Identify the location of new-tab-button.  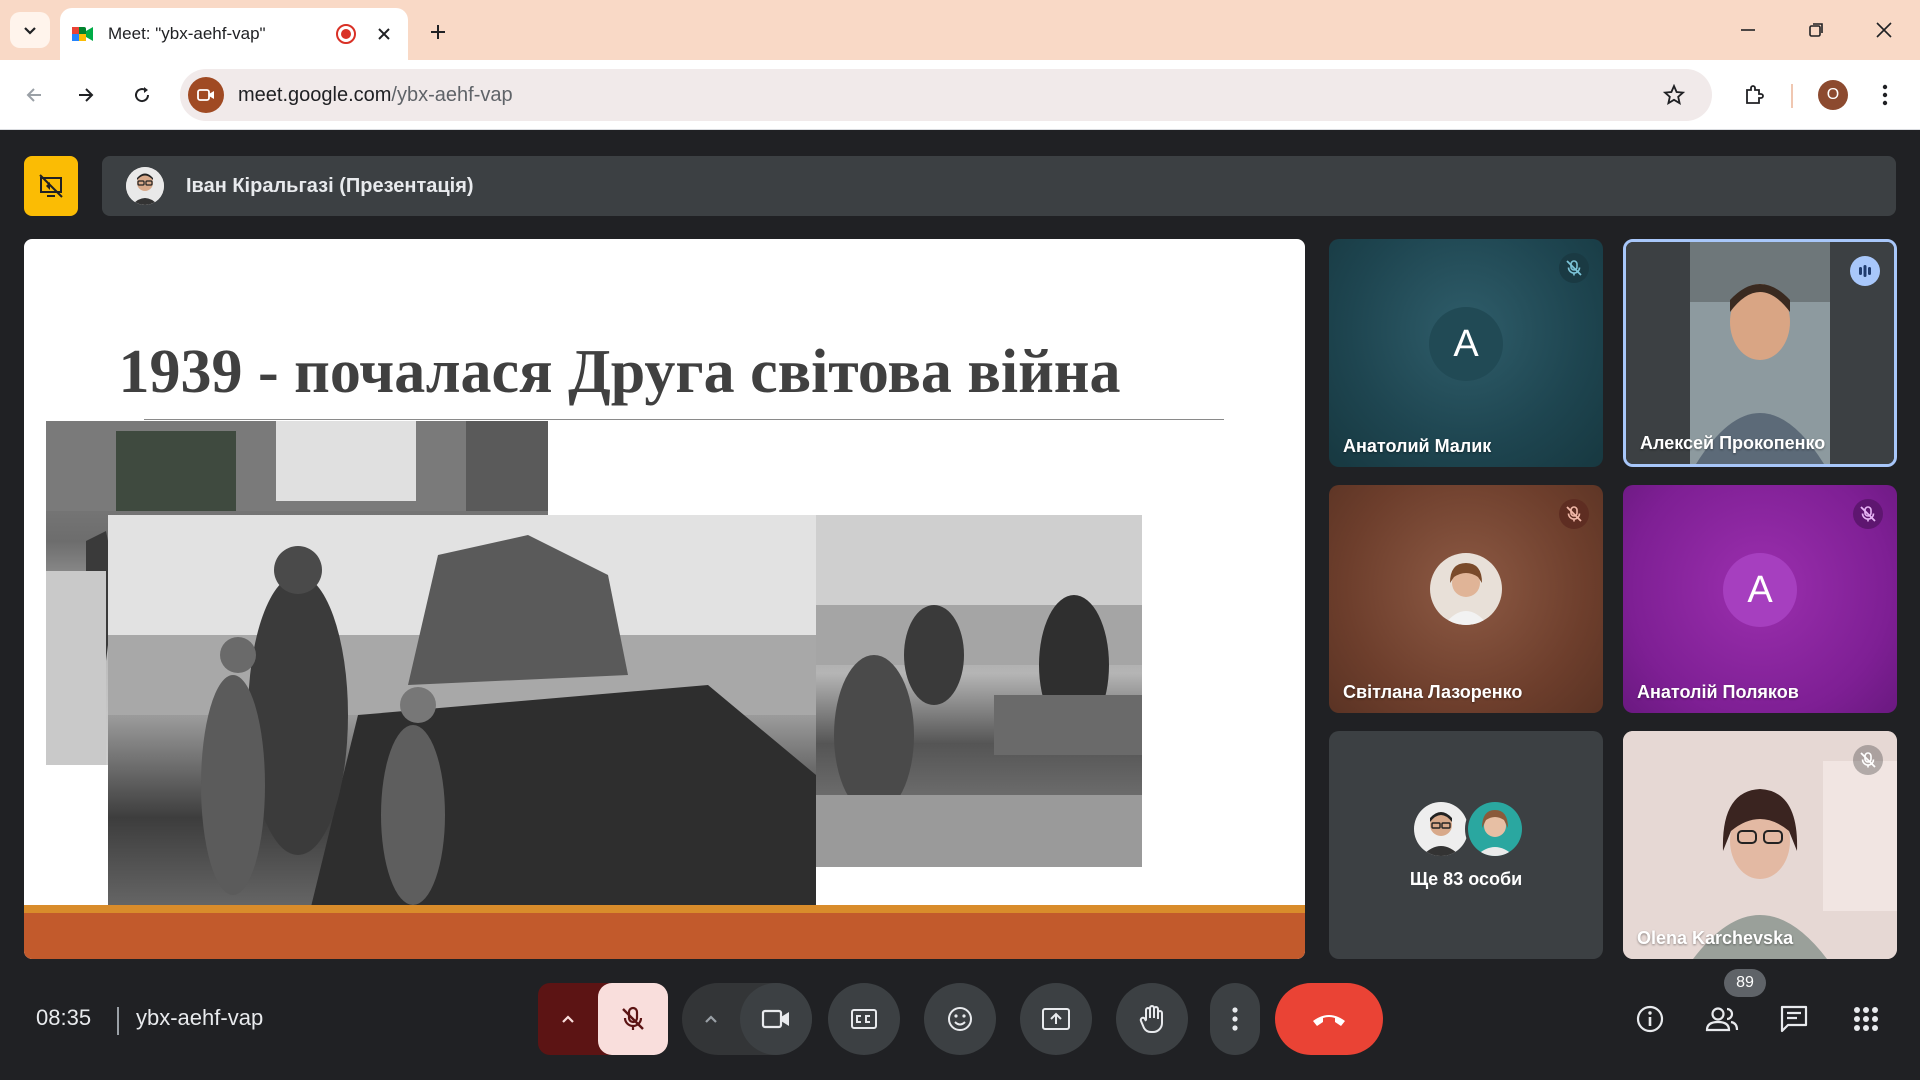
(438, 32).